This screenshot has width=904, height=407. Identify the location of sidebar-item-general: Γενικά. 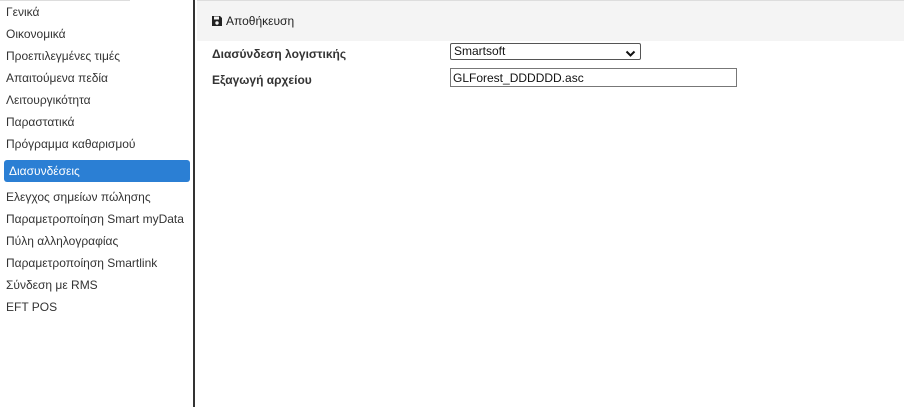
(96, 12).